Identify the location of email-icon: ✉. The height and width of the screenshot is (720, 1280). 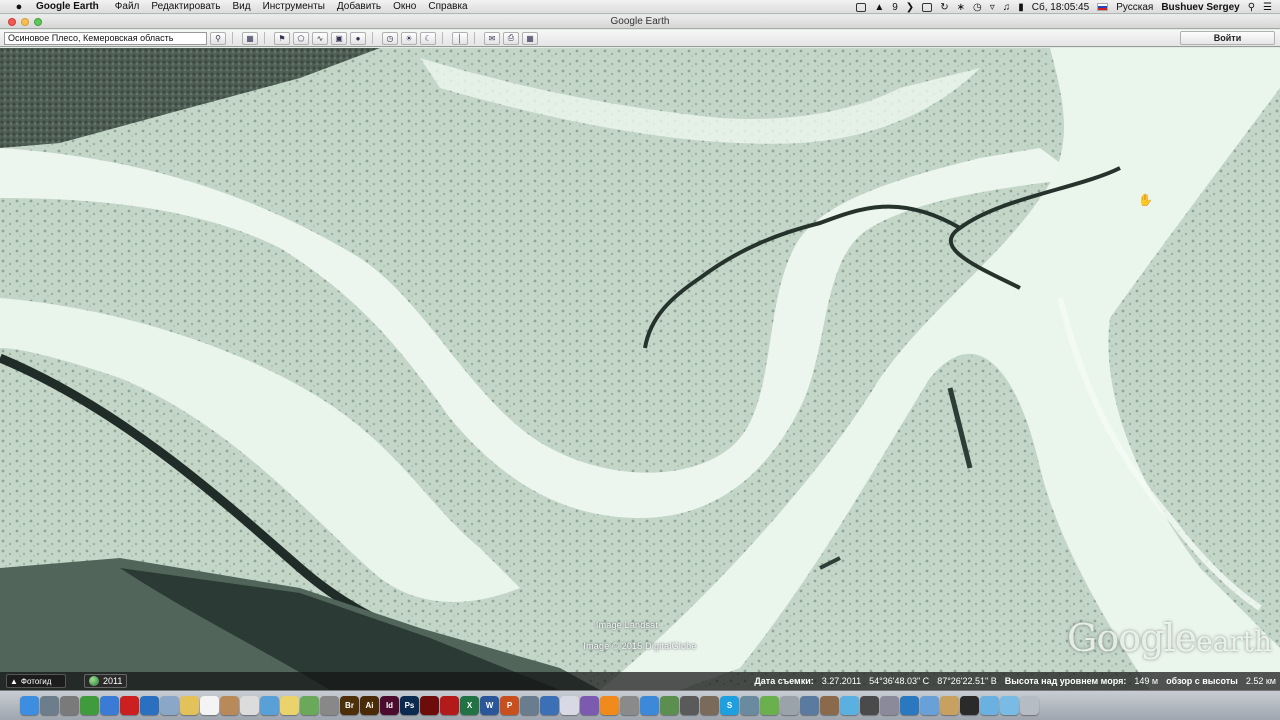
(492, 38).